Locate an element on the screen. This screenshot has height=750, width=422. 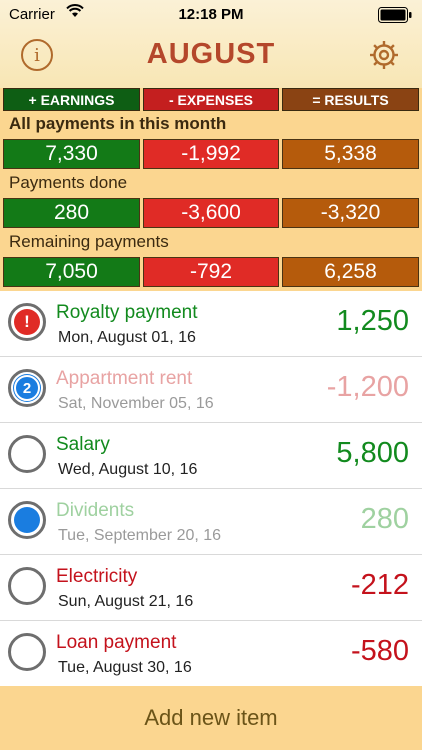
item-amount: 1,250 is located at coordinates (372, 321).